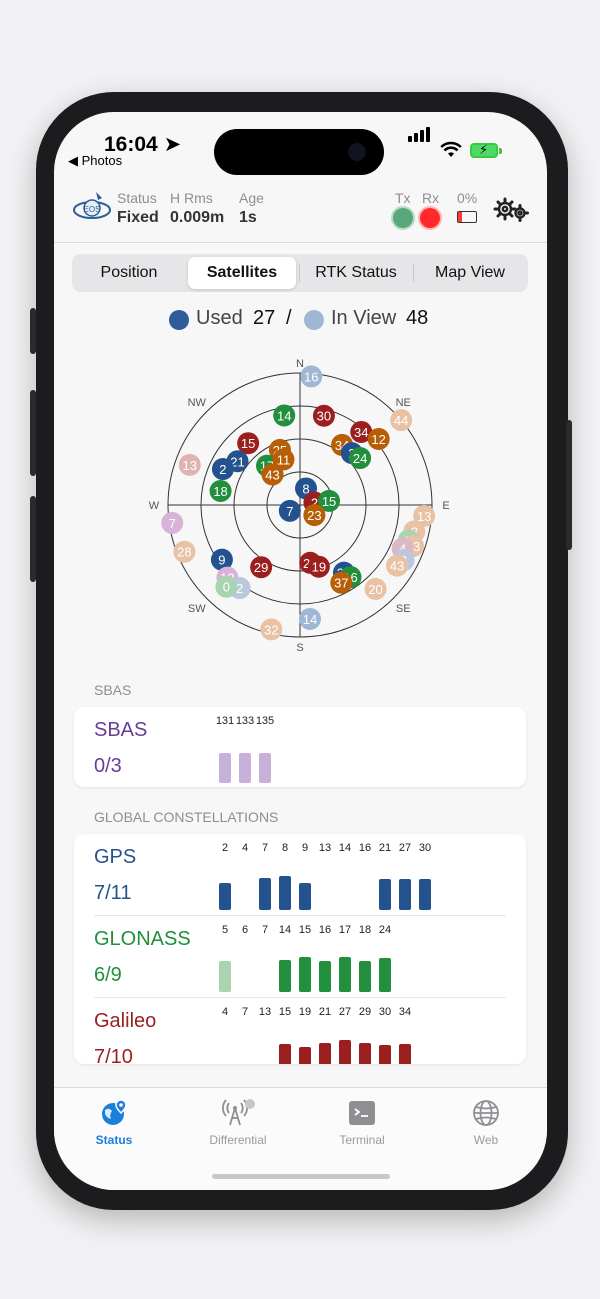  I want to click on eos-logo: EOS, so click(92, 205).